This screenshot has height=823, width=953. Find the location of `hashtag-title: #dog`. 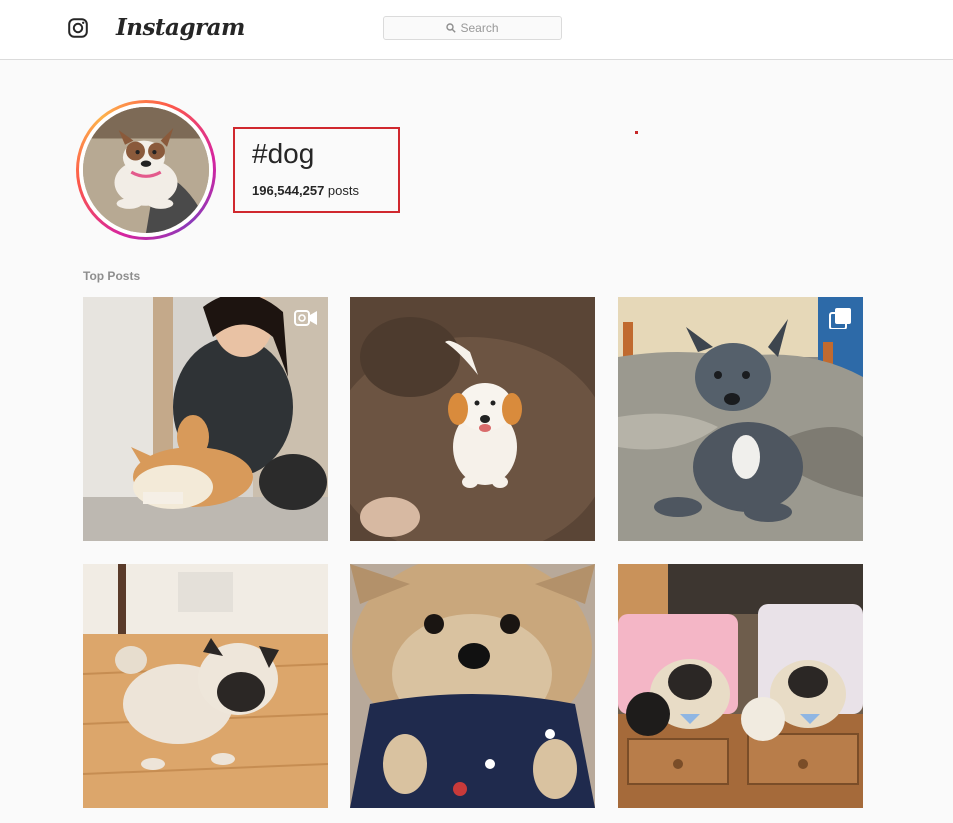

hashtag-title: #dog is located at coordinates (283, 153).